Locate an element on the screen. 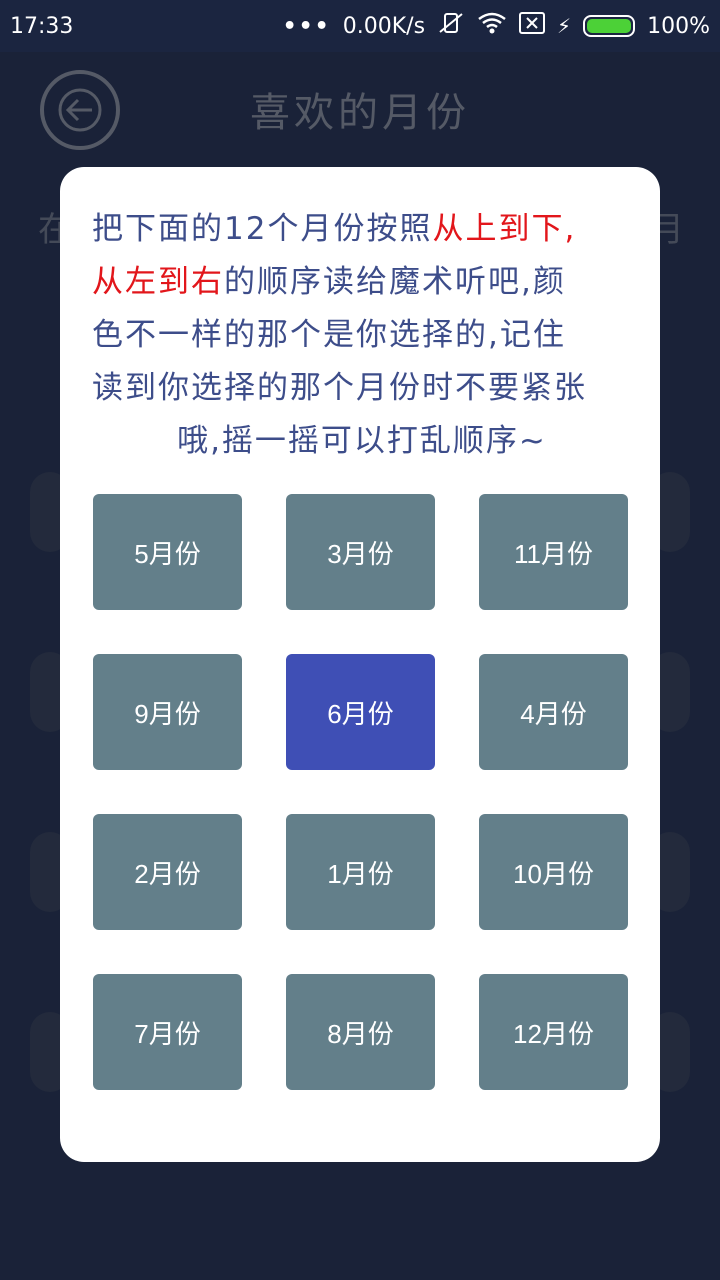  charging-bolt-icon: ⚡ is located at coordinates (564, 26).